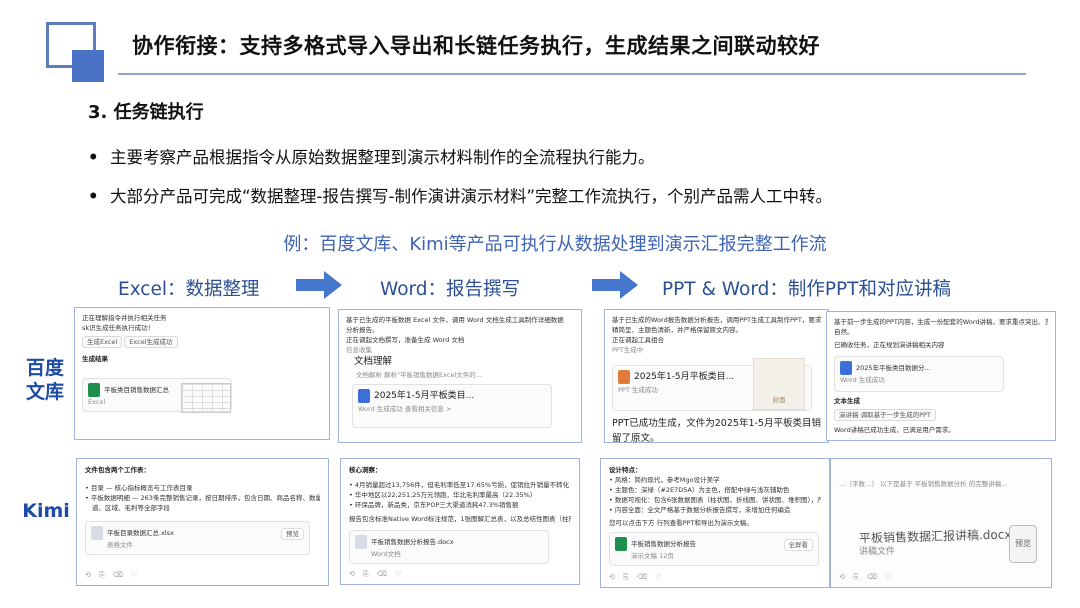 The image size is (1080, 608). I want to click on summary-item: • 目录 — 核心指标概览与工作表目录, so click(139, 488).